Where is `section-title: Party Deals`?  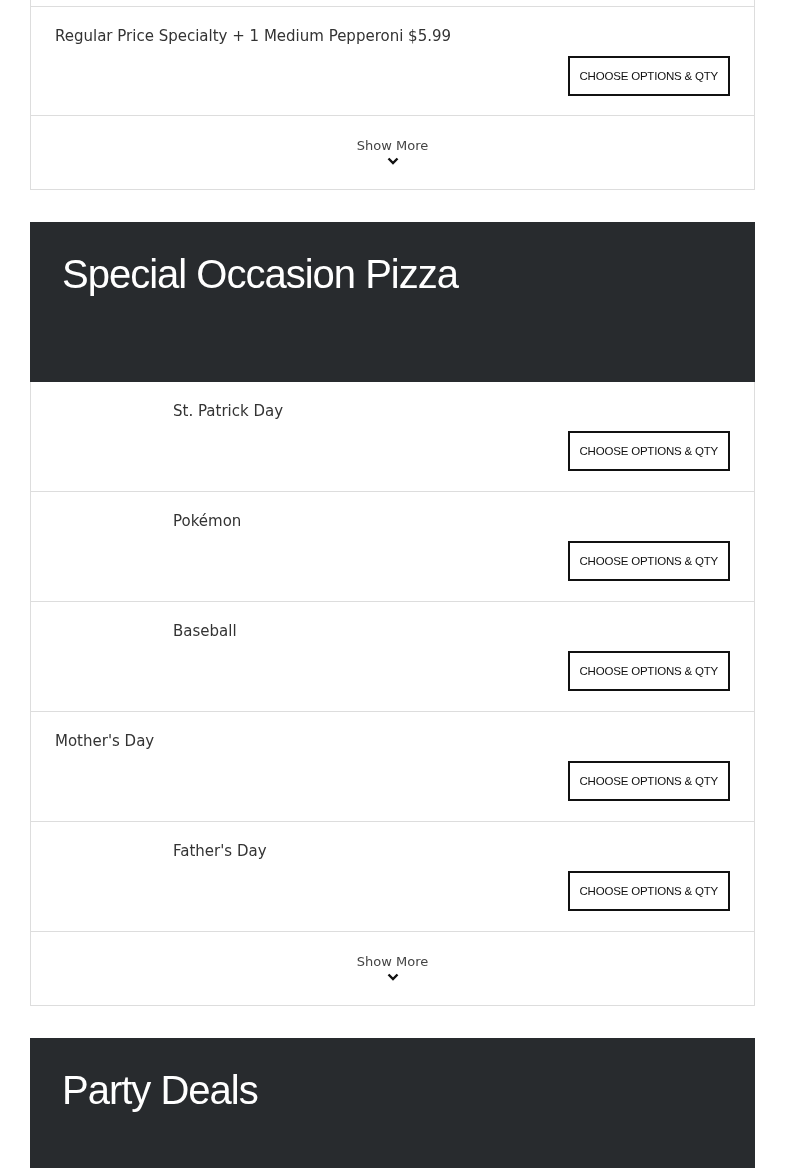
section-title: Party Deals is located at coordinates (160, 1090).